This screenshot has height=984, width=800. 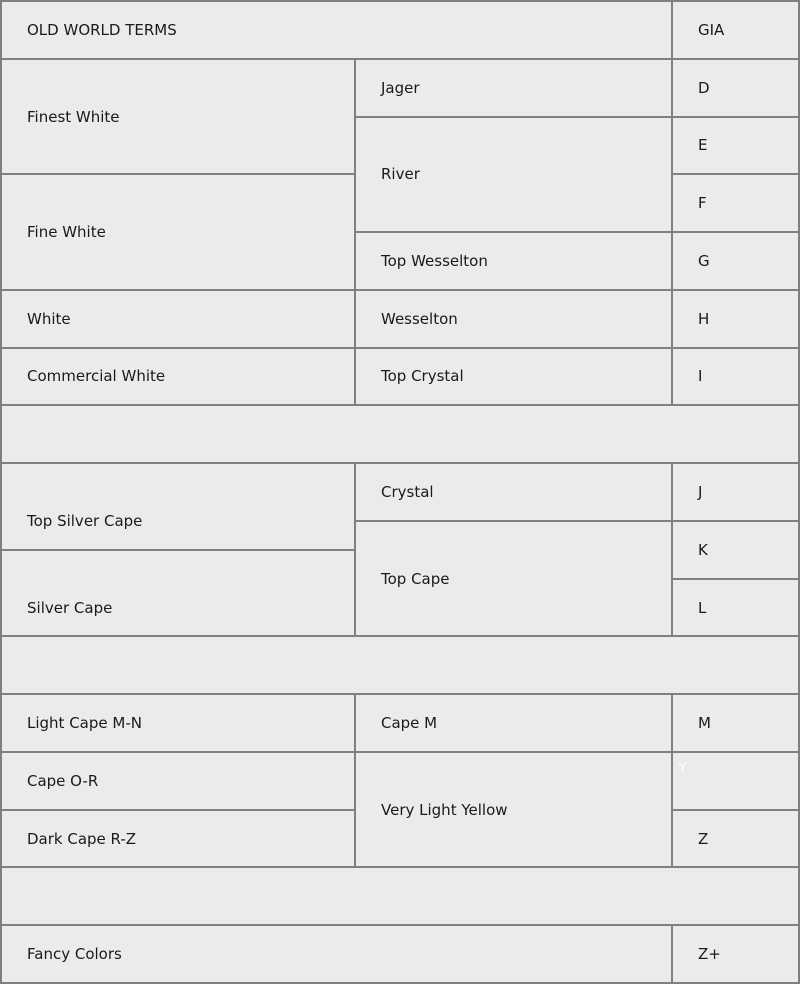 What do you see at coordinates (178, 838) in the screenshot?
I see `cell-dark-cape: Dark Cape R-Z` at bounding box center [178, 838].